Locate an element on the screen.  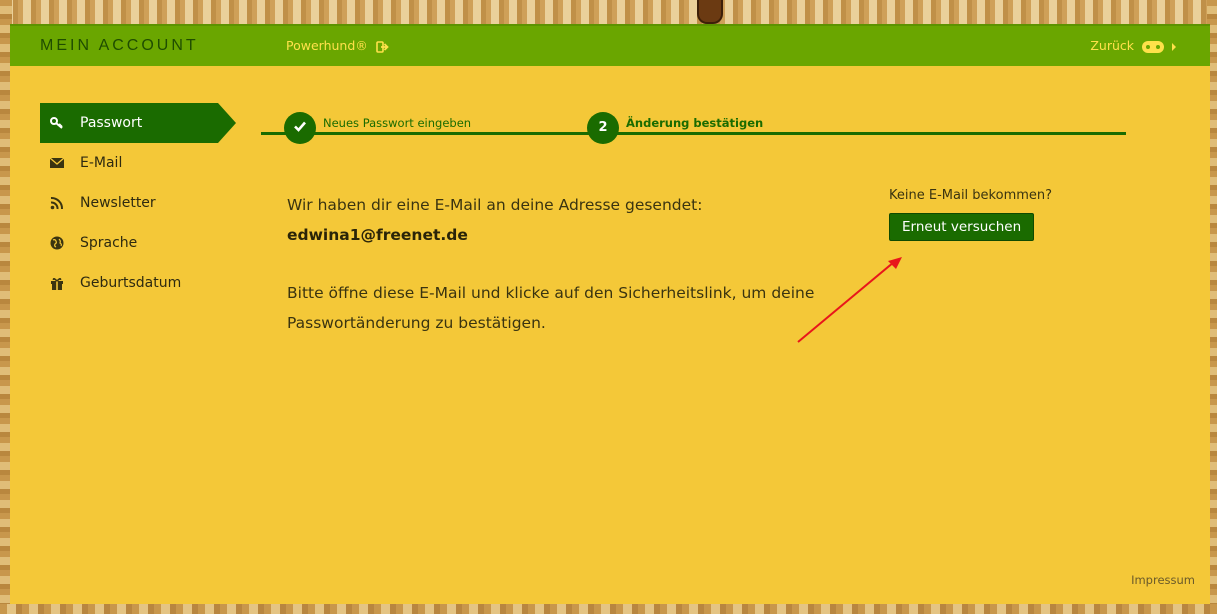
step-2-label: Änderung bestätigen is located at coordinates (695, 123).